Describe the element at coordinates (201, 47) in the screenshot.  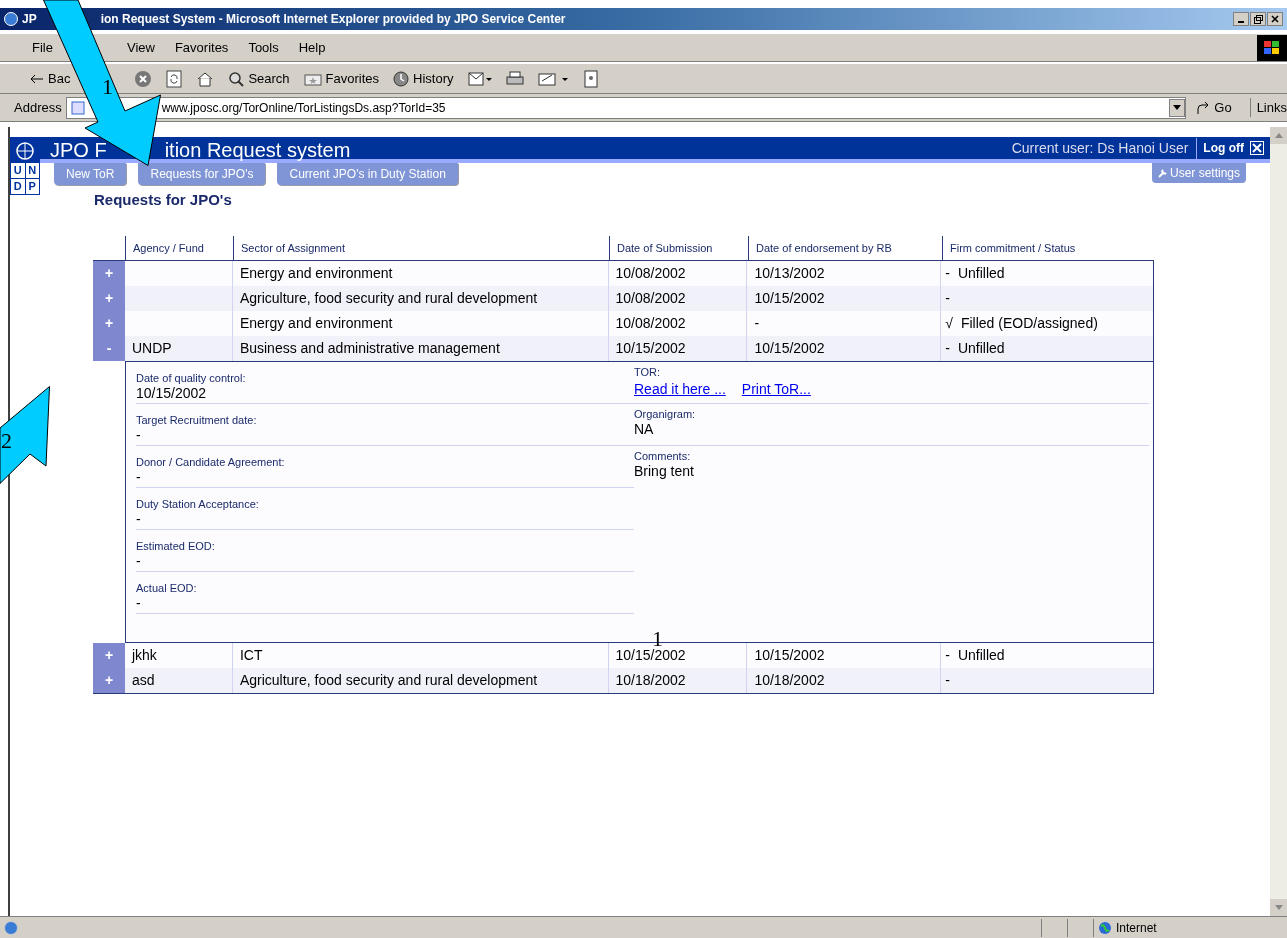
I see `menu-item: Favorites` at that location.